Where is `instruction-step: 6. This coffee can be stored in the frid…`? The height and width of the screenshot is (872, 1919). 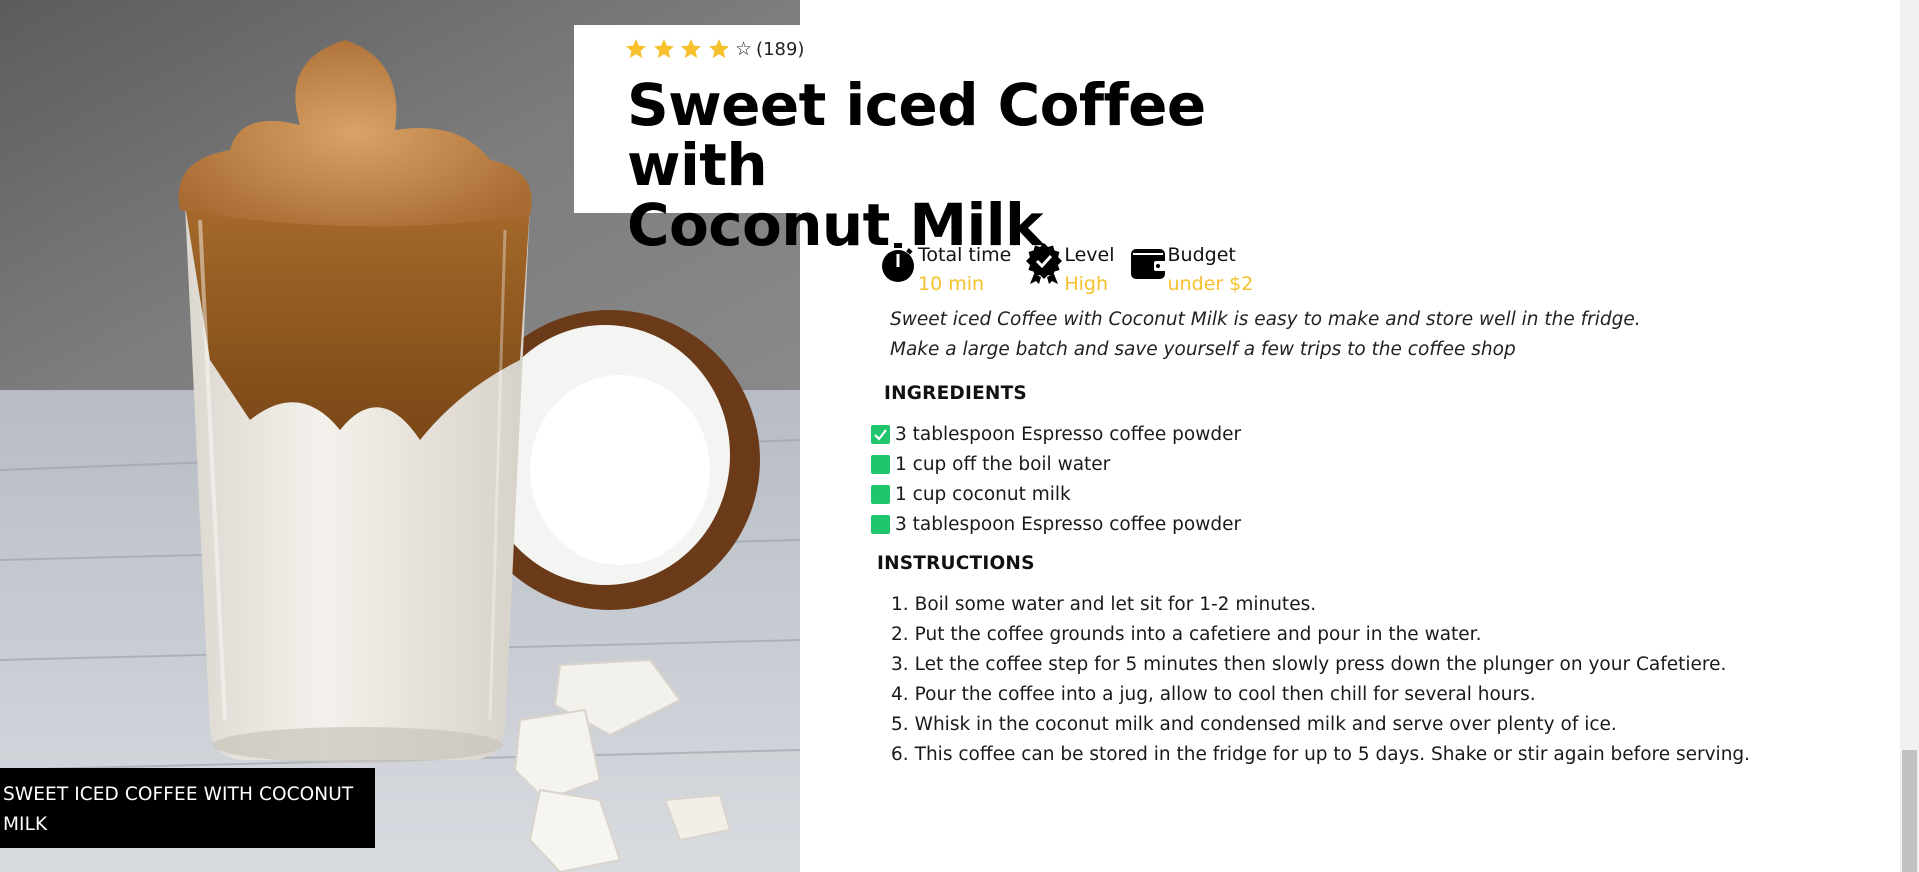 instruction-step: 6. This coffee can be stored in the frid… is located at coordinates (1320, 754).